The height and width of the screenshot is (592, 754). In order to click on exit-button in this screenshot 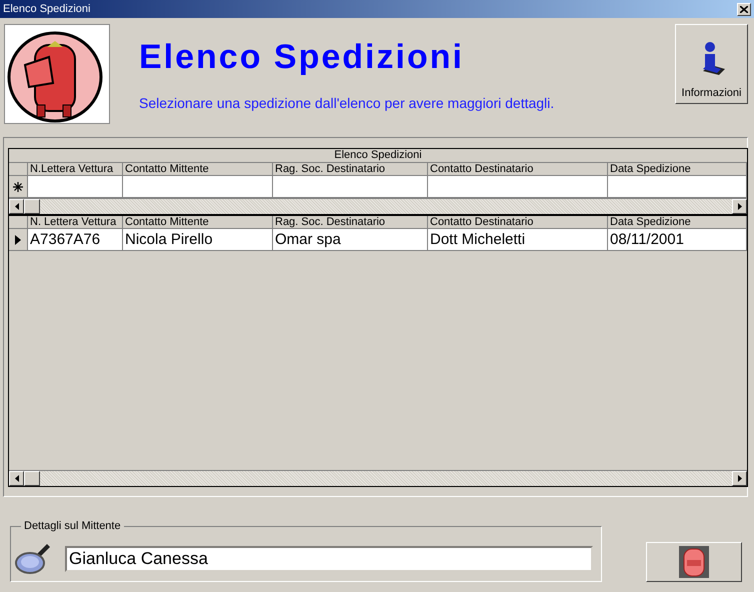, I will do `click(694, 562)`.